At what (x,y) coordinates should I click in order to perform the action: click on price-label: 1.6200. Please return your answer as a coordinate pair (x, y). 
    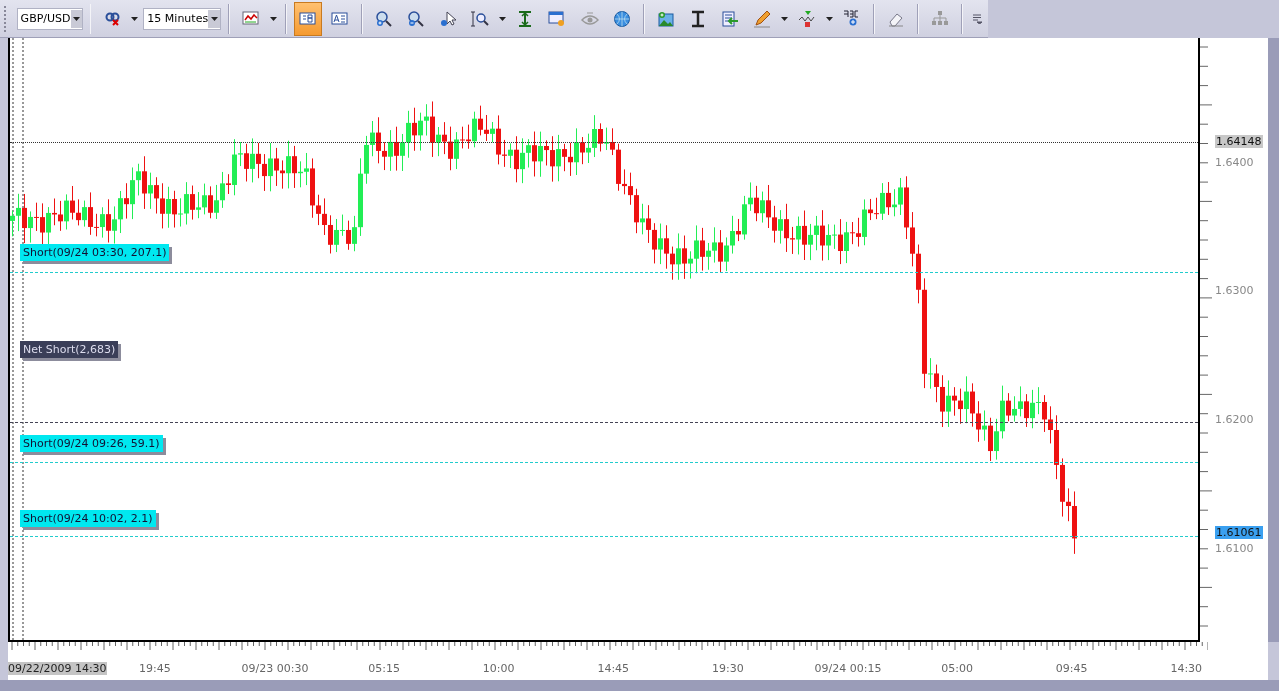
    Looking at the image, I should click on (1234, 419).